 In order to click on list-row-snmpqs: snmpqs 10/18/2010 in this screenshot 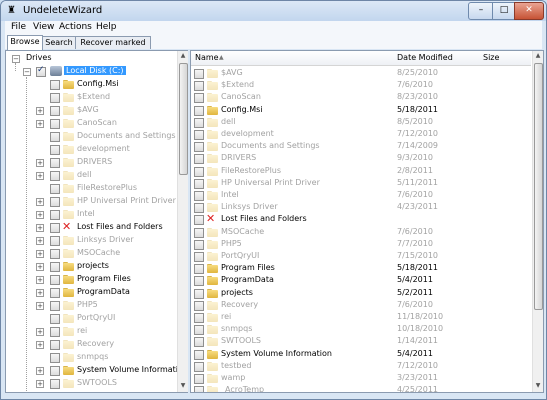, I will do `click(361, 329)`.